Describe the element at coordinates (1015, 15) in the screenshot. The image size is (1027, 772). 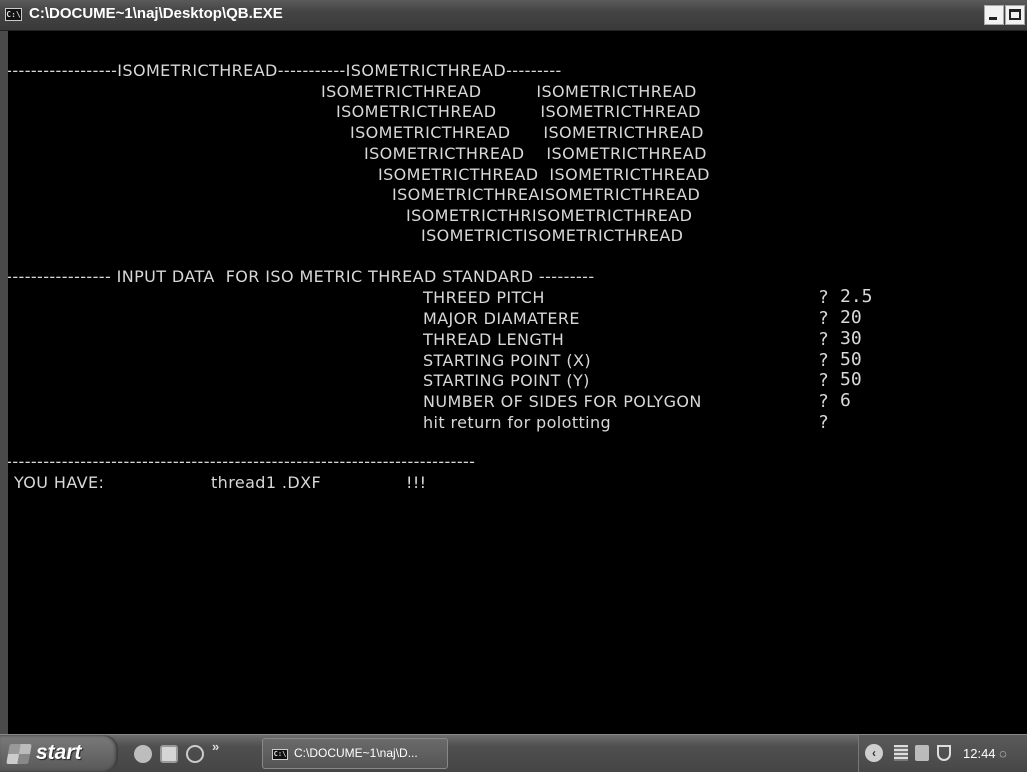
I see `maximize-button` at that location.